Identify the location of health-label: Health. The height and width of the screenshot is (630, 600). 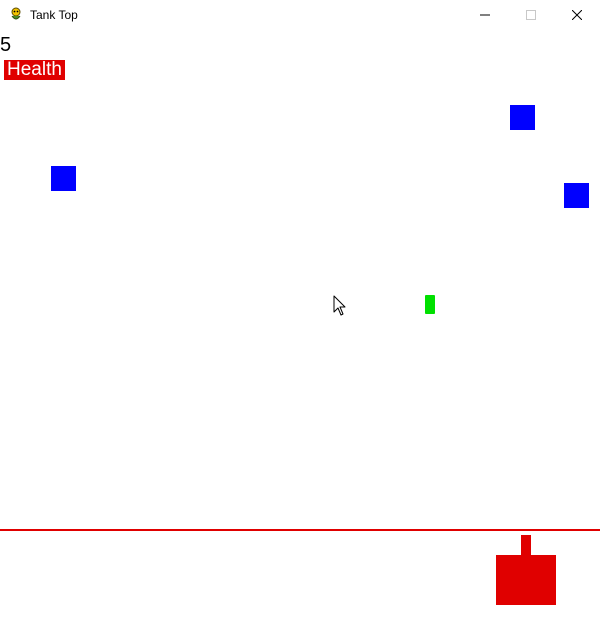
(34, 69).